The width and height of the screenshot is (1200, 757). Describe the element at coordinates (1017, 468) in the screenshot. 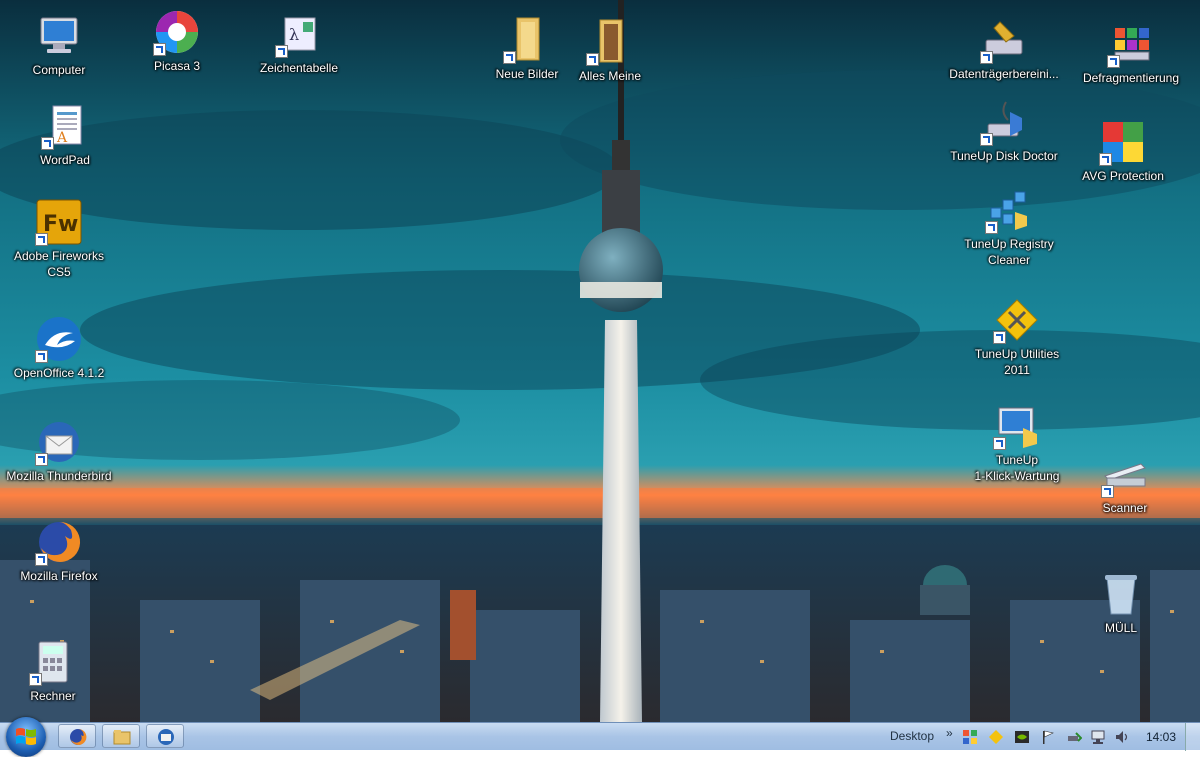

I see `icon-label: TuneUp 1-Klick-Wartung` at that location.